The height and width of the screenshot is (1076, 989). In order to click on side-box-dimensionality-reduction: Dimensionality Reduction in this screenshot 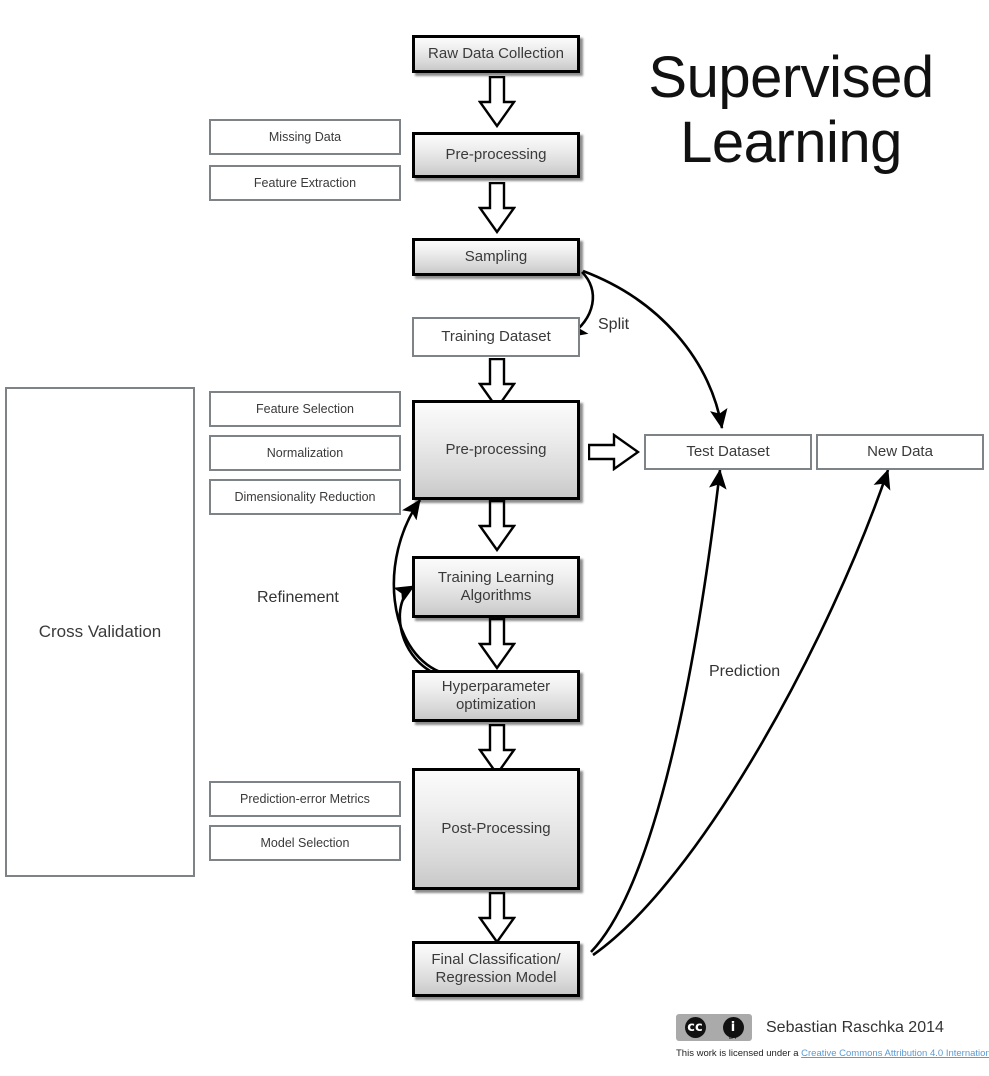, I will do `click(305, 497)`.